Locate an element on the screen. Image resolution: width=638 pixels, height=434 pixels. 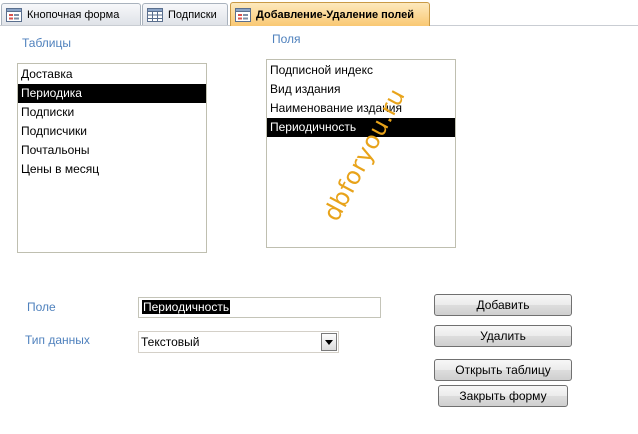
datatype-combobox: Текстовый is located at coordinates (238, 342).